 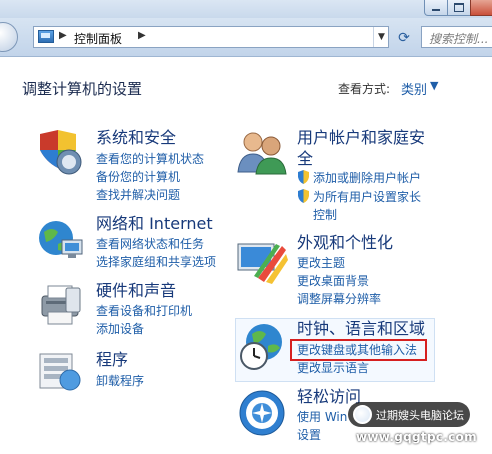 What do you see at coordinates (136, 291) in the screenshot?
I see `category-hardware-sound: 硬件和声音` at bounding box center [136, 291].